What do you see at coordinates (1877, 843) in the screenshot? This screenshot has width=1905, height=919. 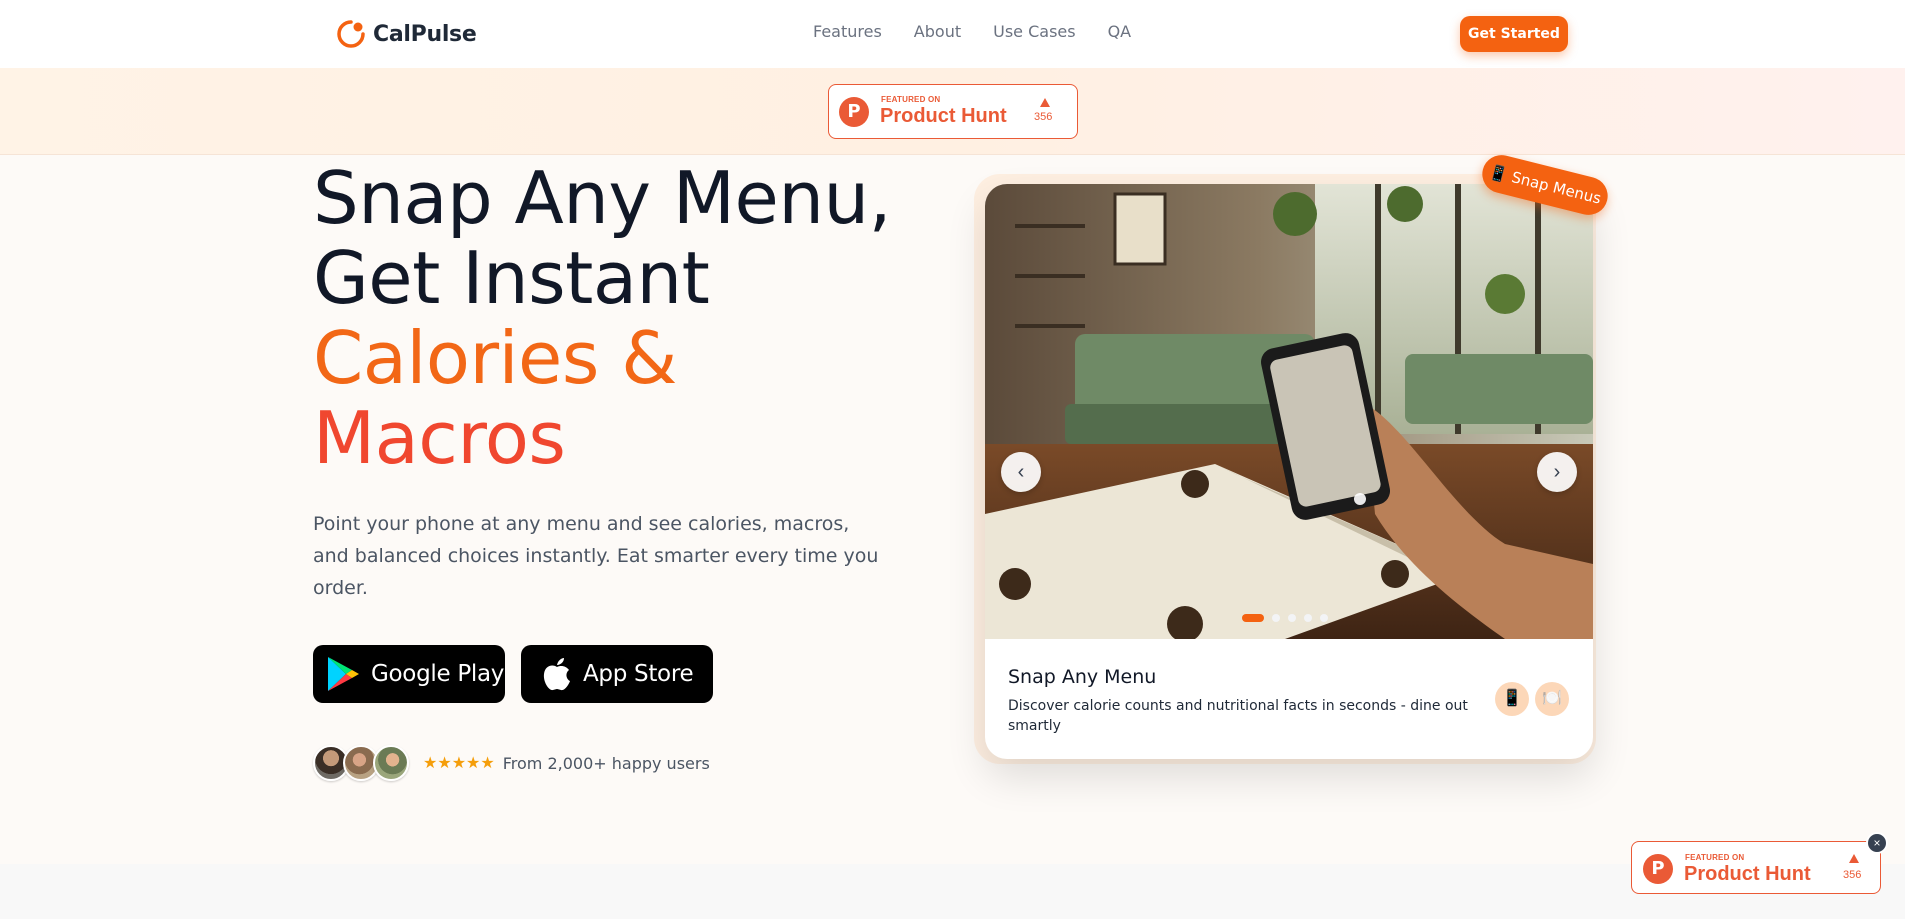 I see `close-badge-button: ×` at bounding box center [1877, 843].